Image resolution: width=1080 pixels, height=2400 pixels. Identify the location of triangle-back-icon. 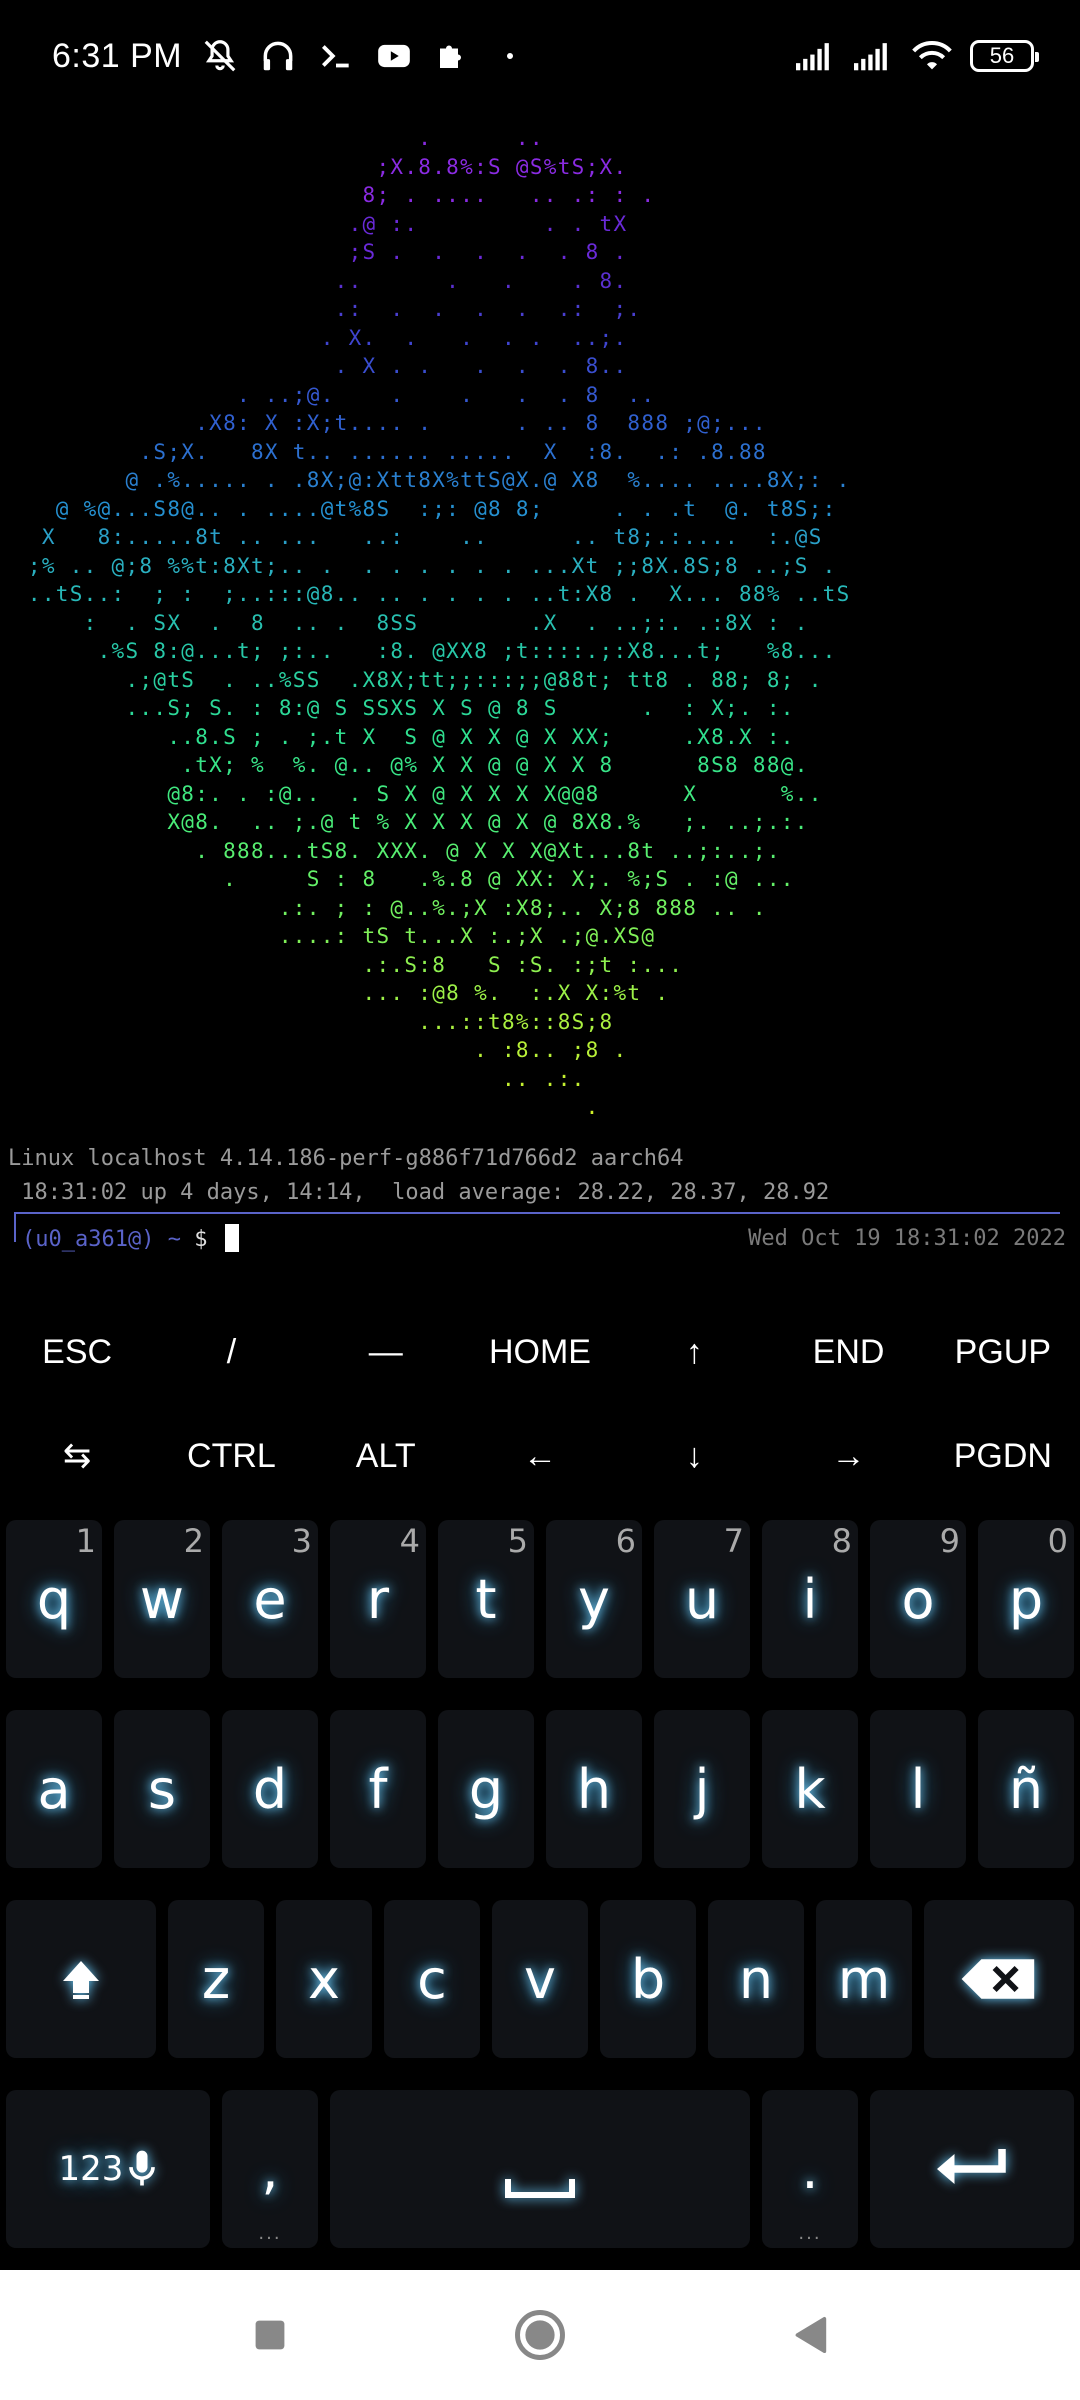
(811, 2334).